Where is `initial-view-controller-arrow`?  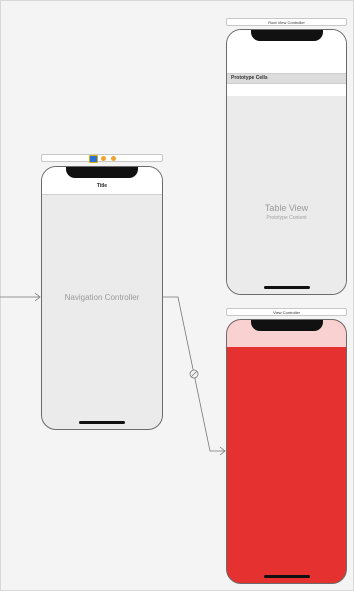 initial-view-controller-arrow is located at coordinates (20, 297).